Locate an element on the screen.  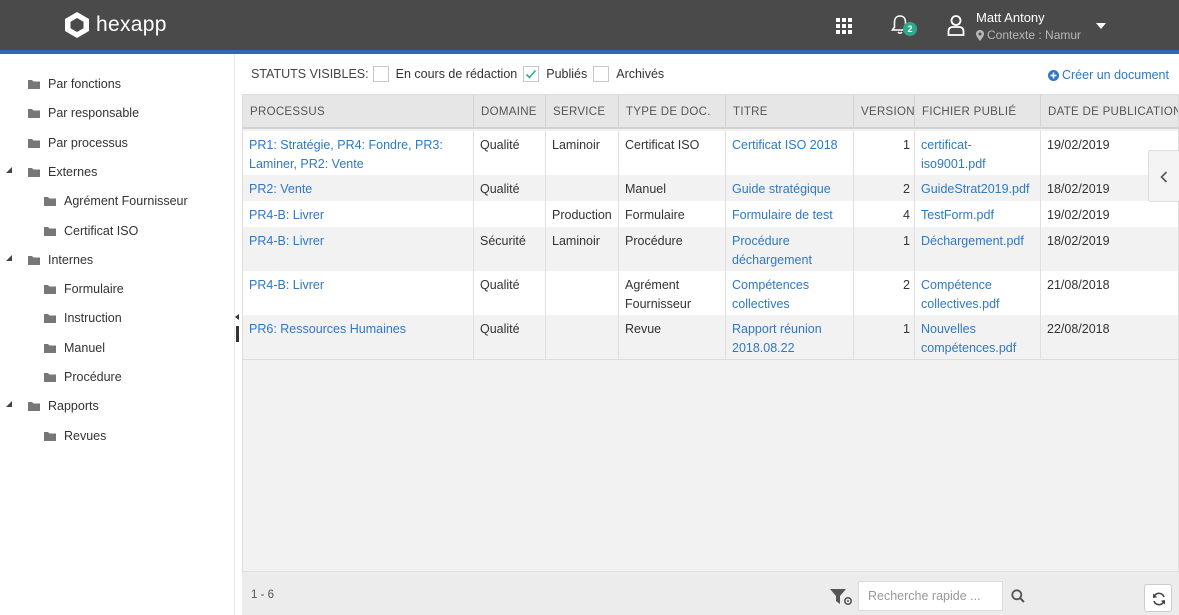
checkbox-publies is located at coordinates (531, 74).